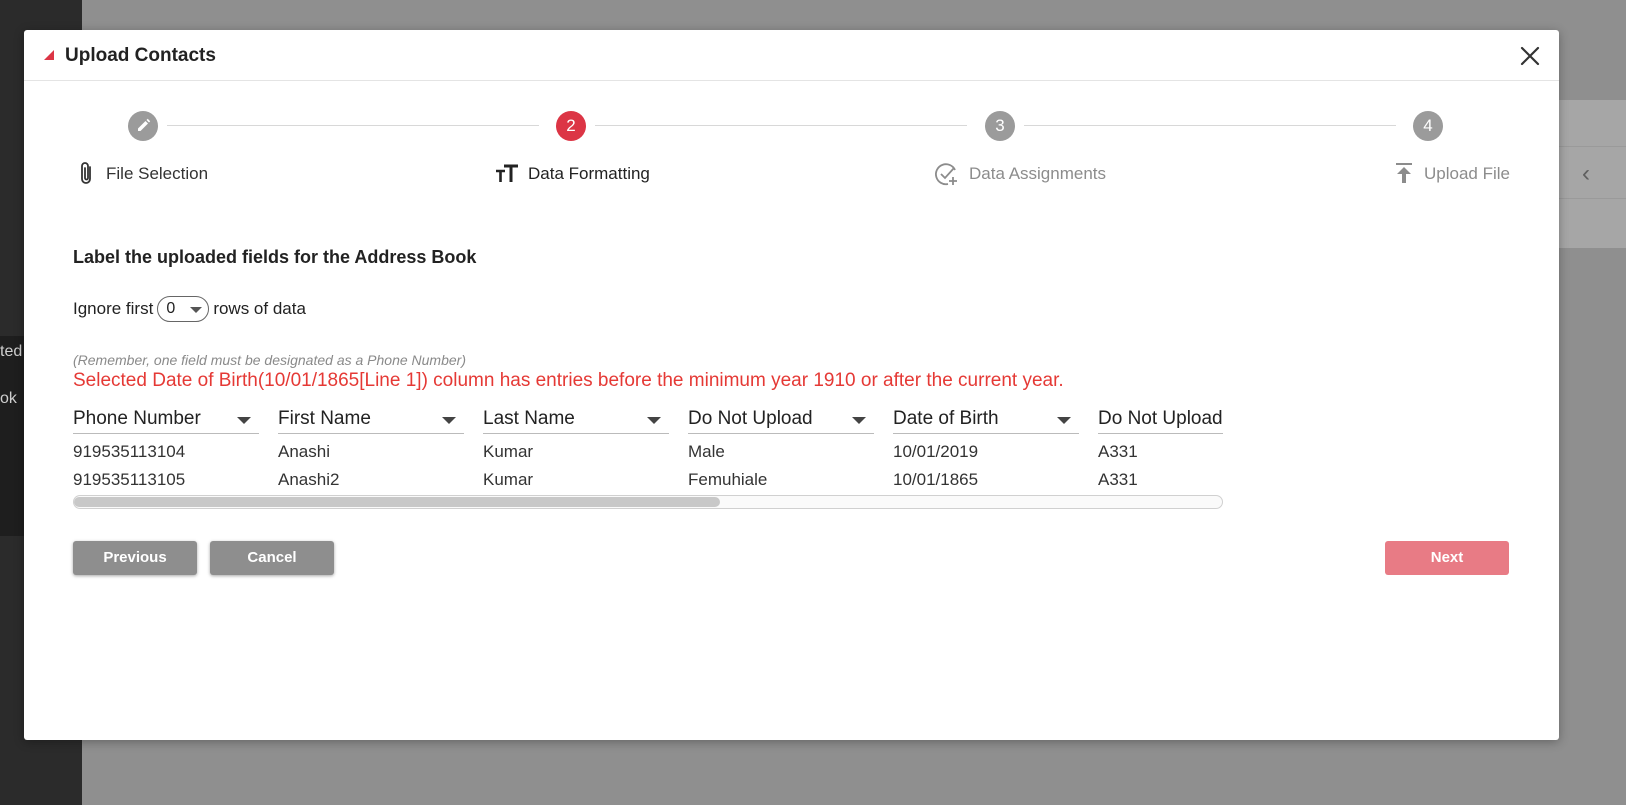 The image size is (1626, 805). Describe the element at coordinates (529, 418) in the screenshot. I see `column-header-label: Last Name` at that location.